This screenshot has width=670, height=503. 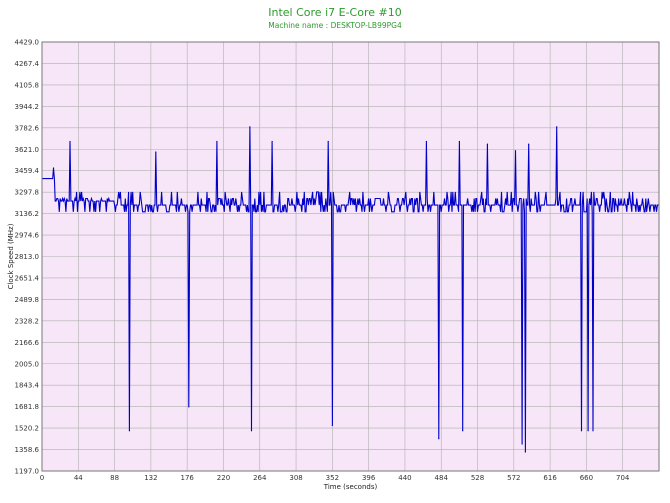 What do you see at coordinates (27, 278) in the screenshot?
I see `y-tick-label: 2651.4` at bounding box center [27, 278].